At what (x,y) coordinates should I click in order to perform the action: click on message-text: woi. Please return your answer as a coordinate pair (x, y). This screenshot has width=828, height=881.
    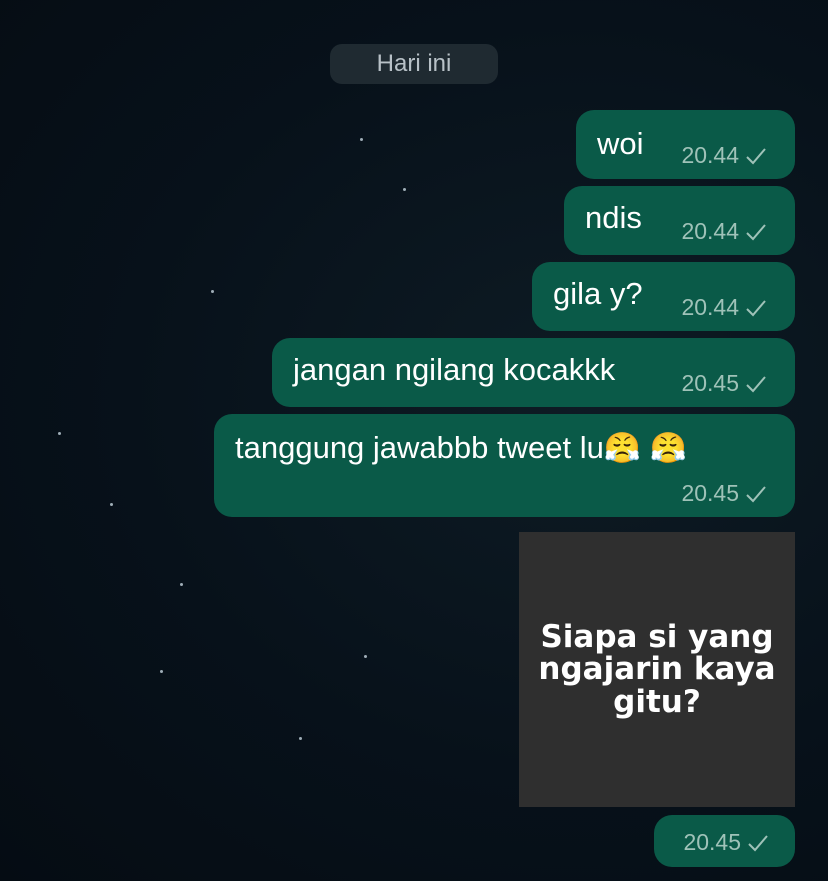
    Looking at the image, I should click on (620, 143).